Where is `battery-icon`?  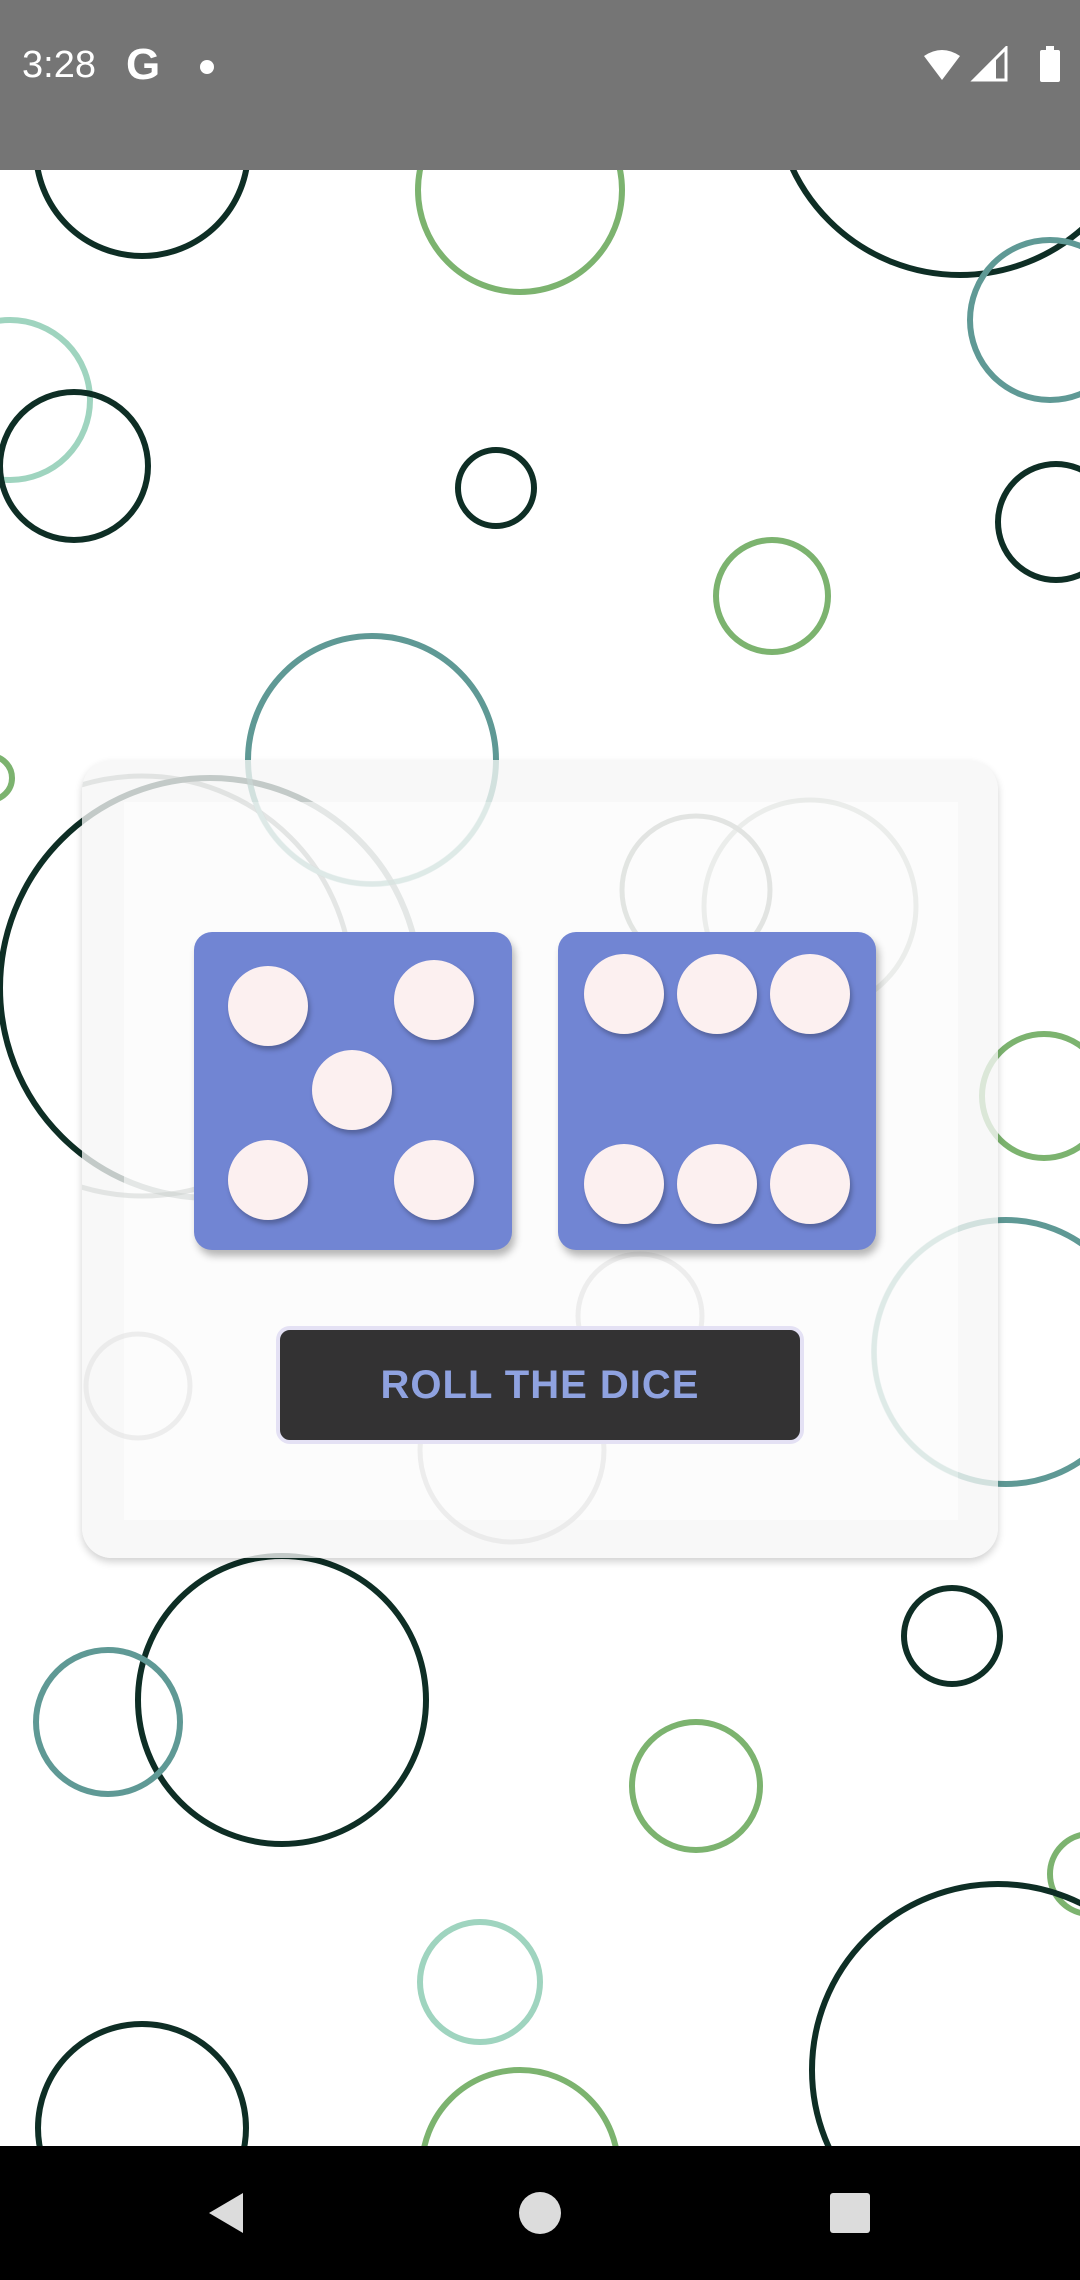
battery-icon is located at coordinates (1050, 66).